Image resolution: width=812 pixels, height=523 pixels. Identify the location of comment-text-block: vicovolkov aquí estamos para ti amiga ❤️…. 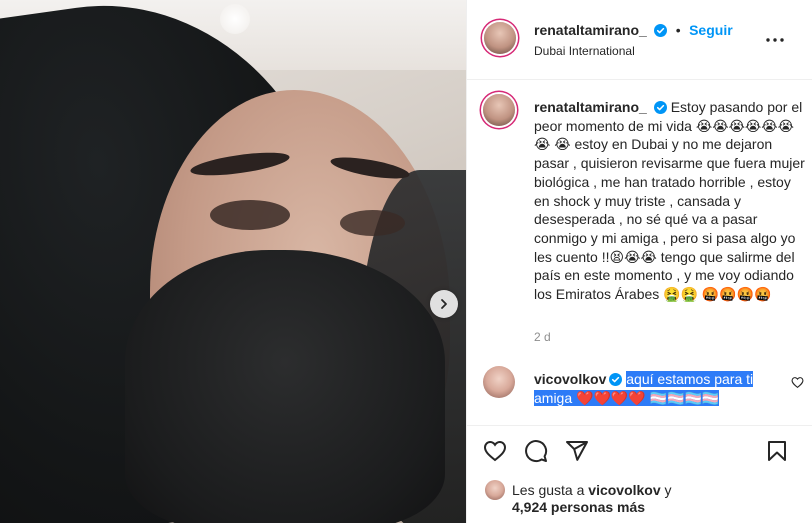
(649, 388).